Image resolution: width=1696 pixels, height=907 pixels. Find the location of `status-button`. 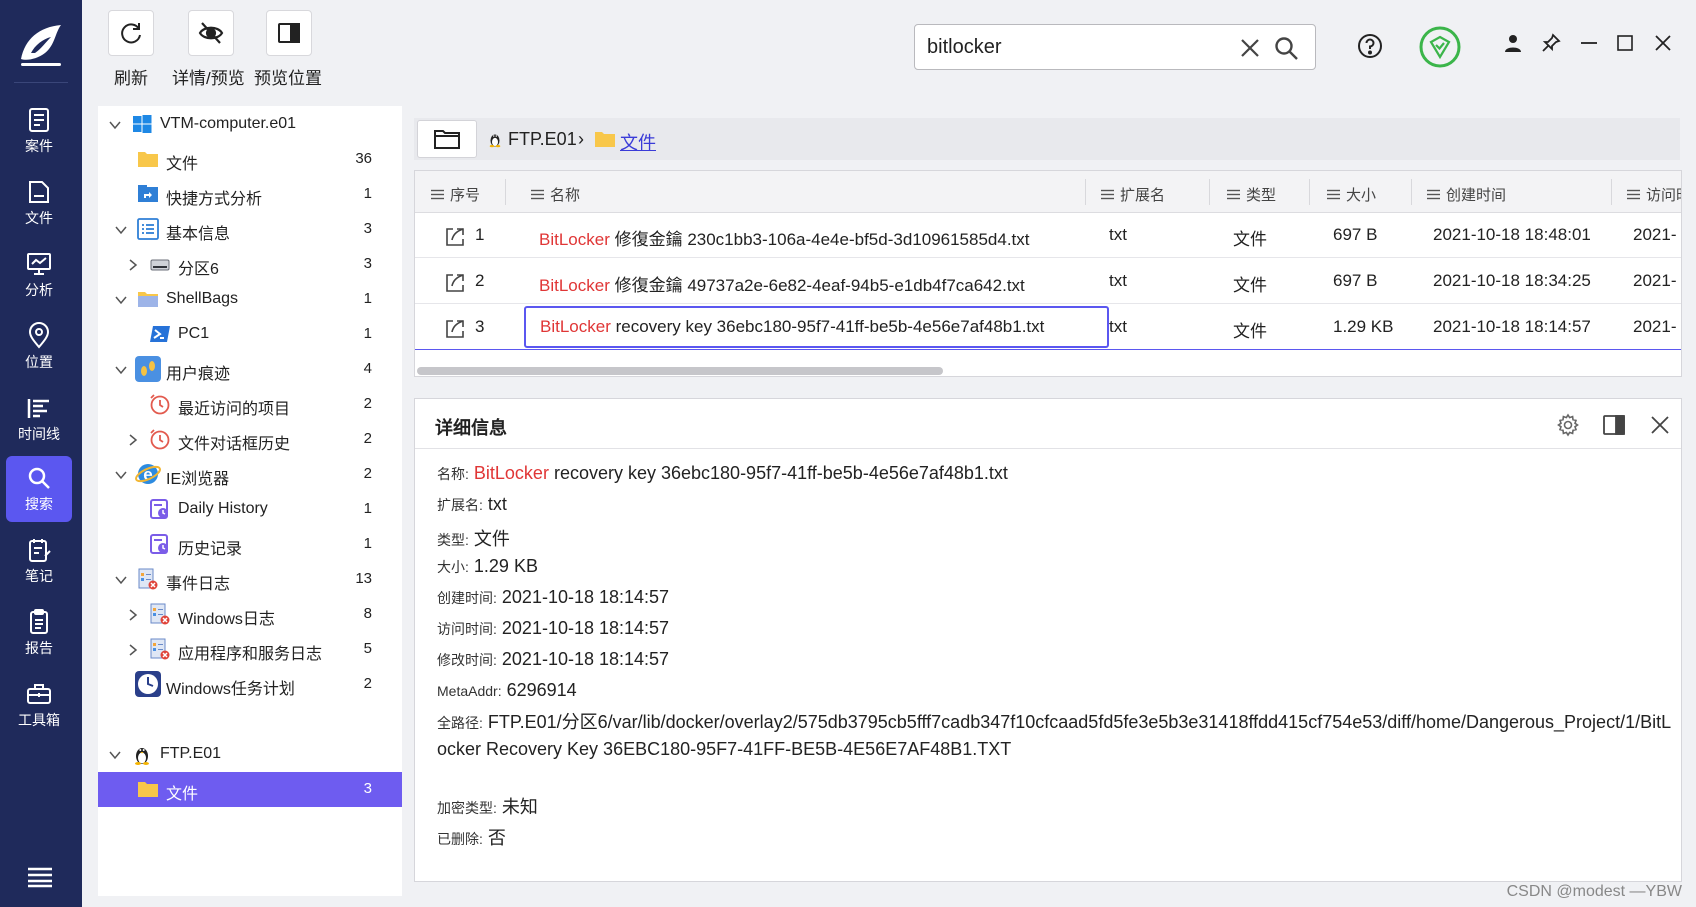

status-button is located at coordinates (1440, 47).